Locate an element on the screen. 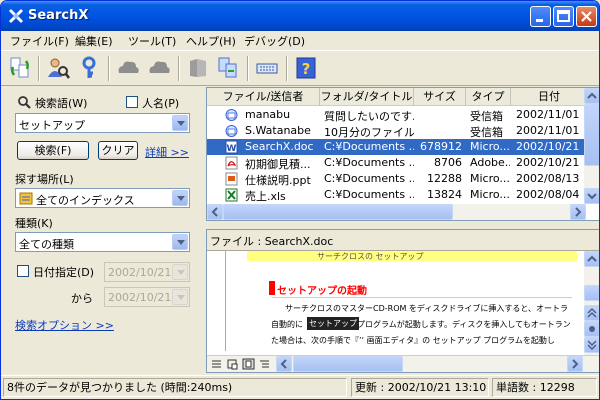 The height and width of the screenshot is (400, 600). search-options-link: 検索オプション >> is located at coordinates (64, 325).